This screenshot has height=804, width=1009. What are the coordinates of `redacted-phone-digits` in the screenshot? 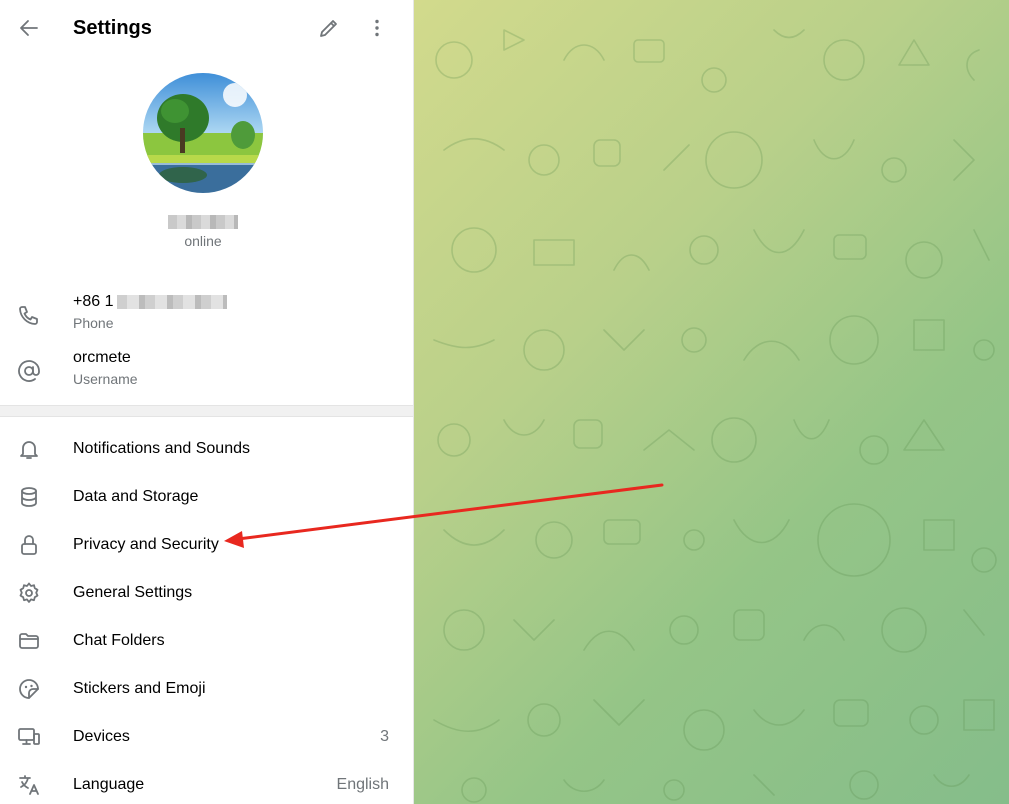 It's located at (172, 301).